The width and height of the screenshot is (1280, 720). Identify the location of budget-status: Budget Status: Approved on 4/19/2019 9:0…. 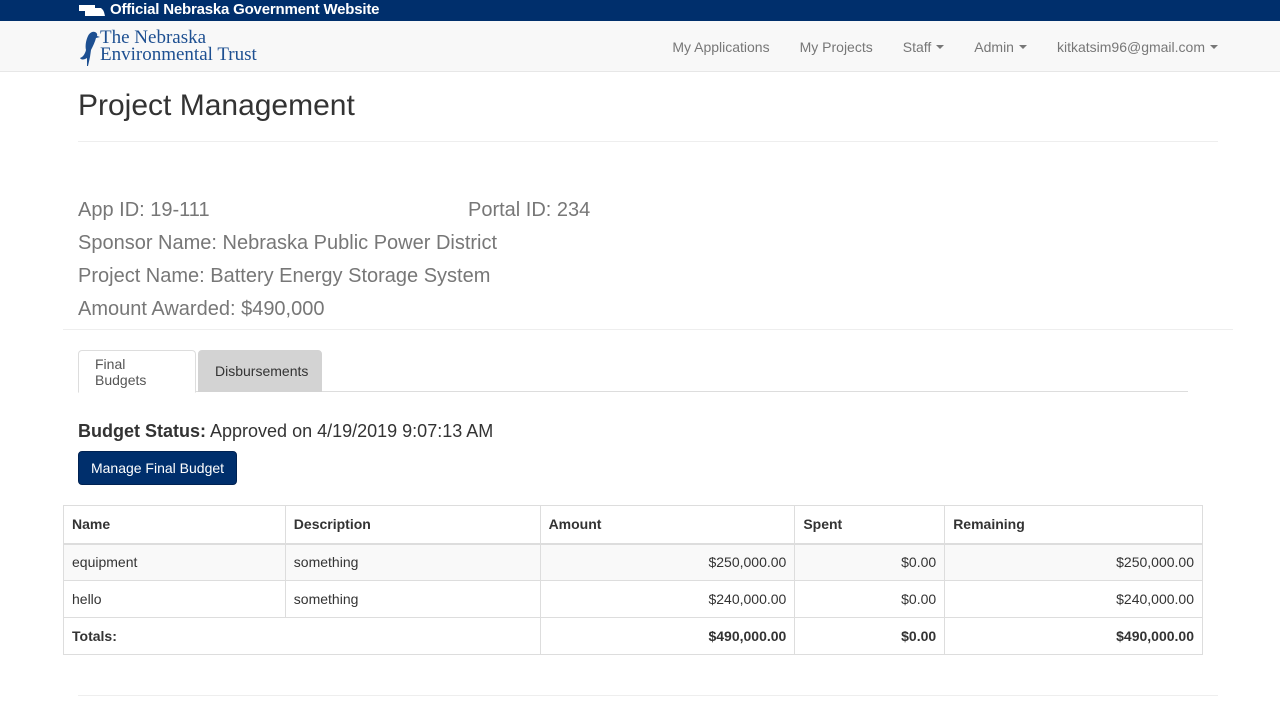
(285, 431).